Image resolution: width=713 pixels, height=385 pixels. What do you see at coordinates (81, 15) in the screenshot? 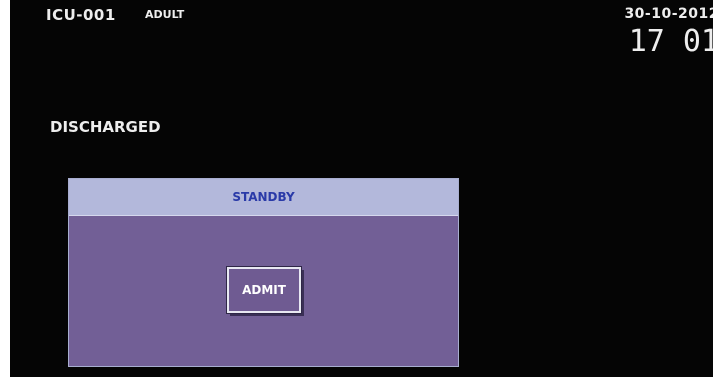
I see `bed-id-label: ICU-001` at bounding box center [81, 15].